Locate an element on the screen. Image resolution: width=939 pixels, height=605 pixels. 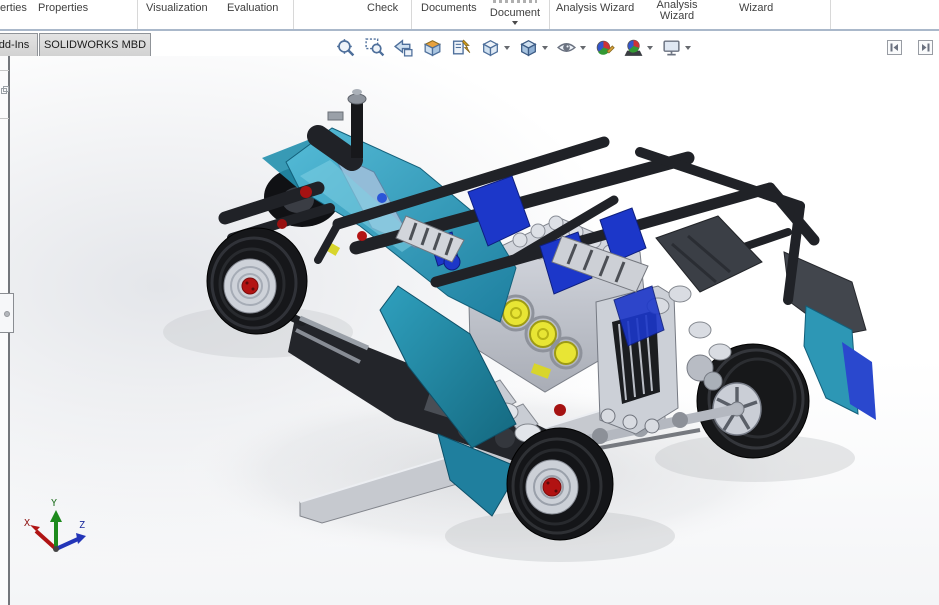
collapsed-panel-cube-icon is located at coordinates (5, 90).